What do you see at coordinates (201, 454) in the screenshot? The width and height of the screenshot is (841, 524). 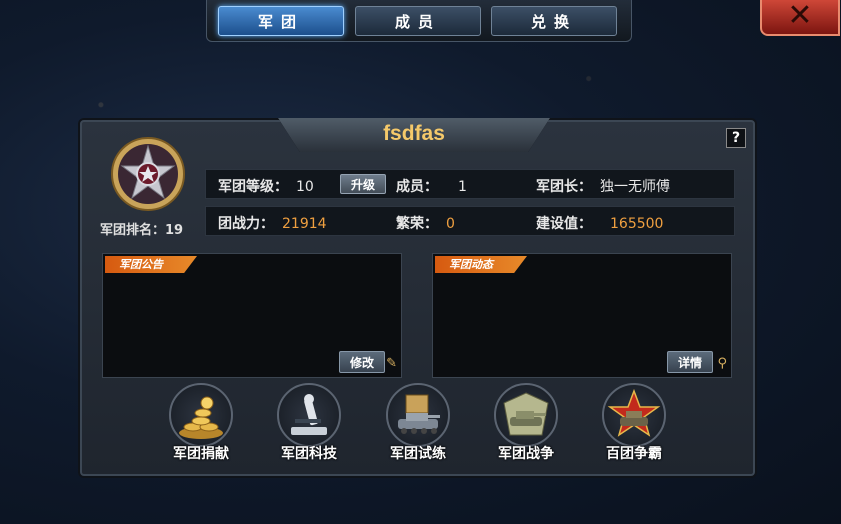 I see `feature-donate-label: 军团捐献` at bounding box center [201, 454].